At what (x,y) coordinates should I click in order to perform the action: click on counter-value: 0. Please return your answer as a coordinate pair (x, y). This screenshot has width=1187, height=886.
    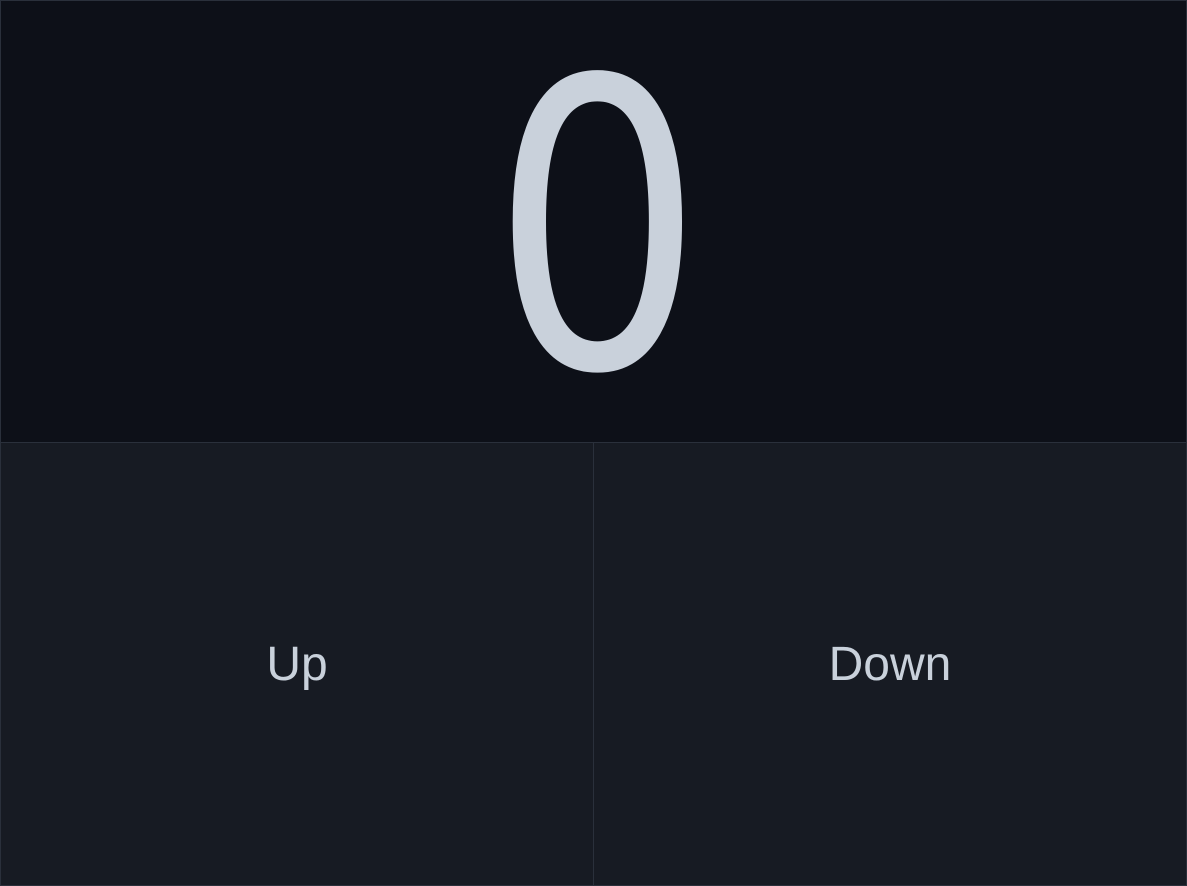
    Looking at the image, I should click on (597, 222).